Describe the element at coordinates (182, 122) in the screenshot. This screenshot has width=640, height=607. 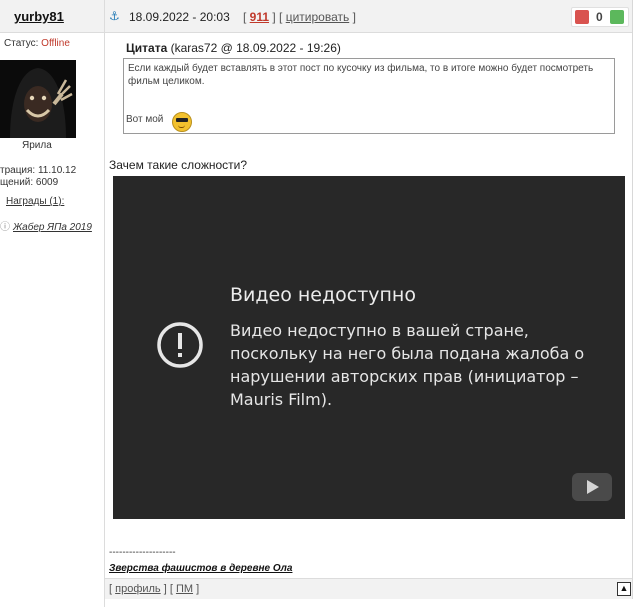
I see `cool-smiley-icon` at that location.